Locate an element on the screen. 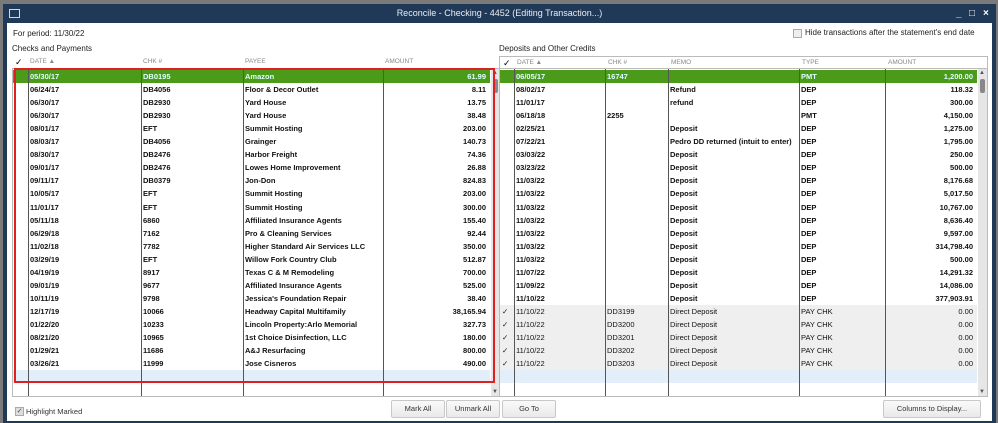  highlight-marked-checkbox: ✓ is located at coordinates (19, 411).